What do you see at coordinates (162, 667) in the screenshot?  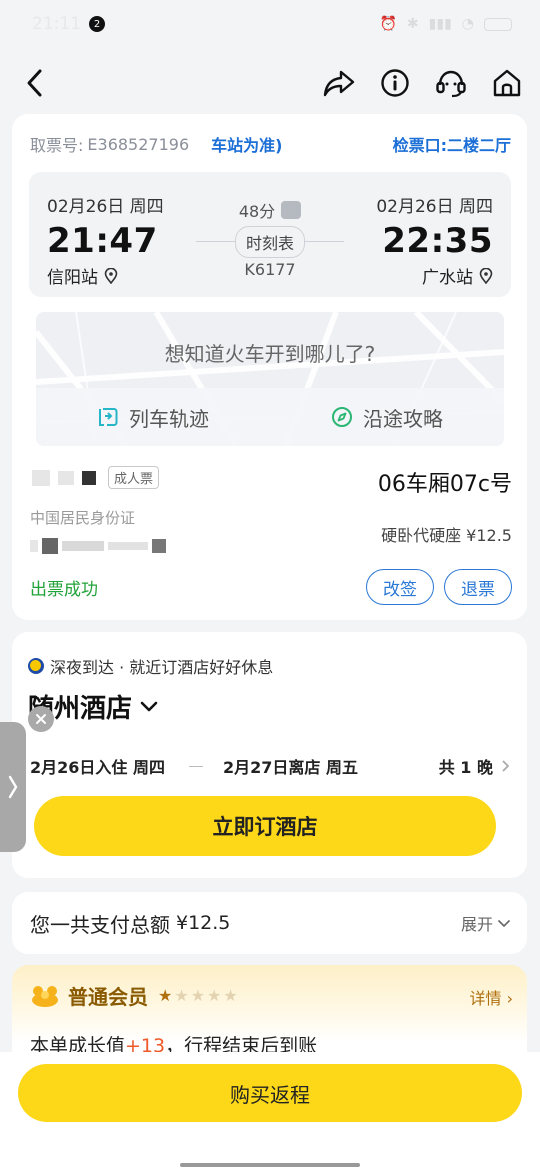 I see `hotel-tip: 深夜到达 · 就近订酒店好好休息` at bounding box center [162, 667].